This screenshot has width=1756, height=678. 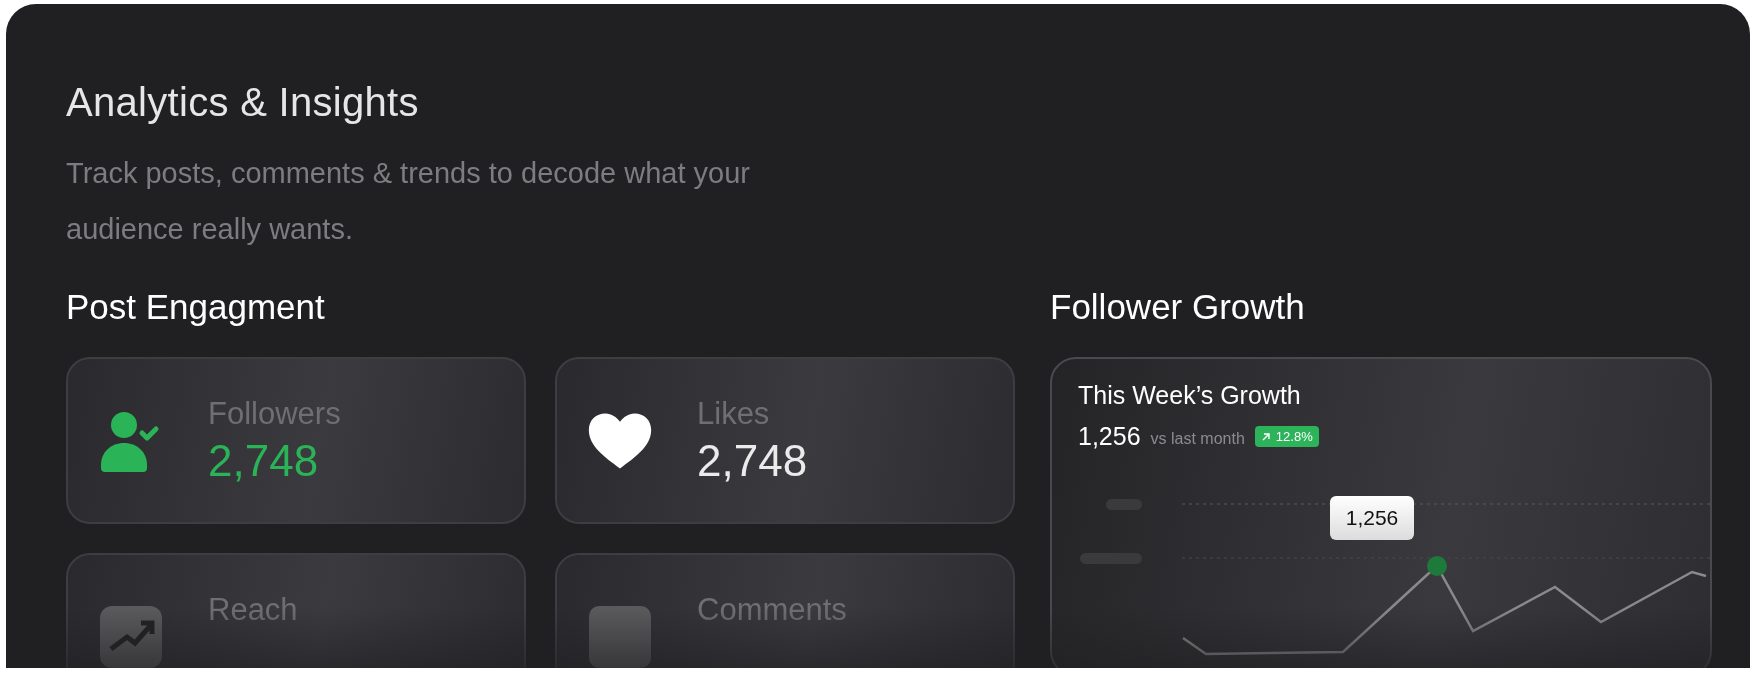 What do you see at coordinates (1109, 436) in the screenshot?
I see `growth-value: 1,256` at bounding box center [1109, 436].